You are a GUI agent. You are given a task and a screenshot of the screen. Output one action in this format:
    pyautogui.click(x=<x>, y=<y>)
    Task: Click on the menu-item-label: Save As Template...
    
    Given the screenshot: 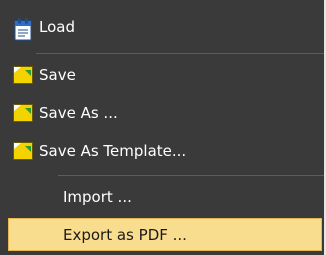 What is the action you would take?
    pyautogui.click(x=113, y=151)
    